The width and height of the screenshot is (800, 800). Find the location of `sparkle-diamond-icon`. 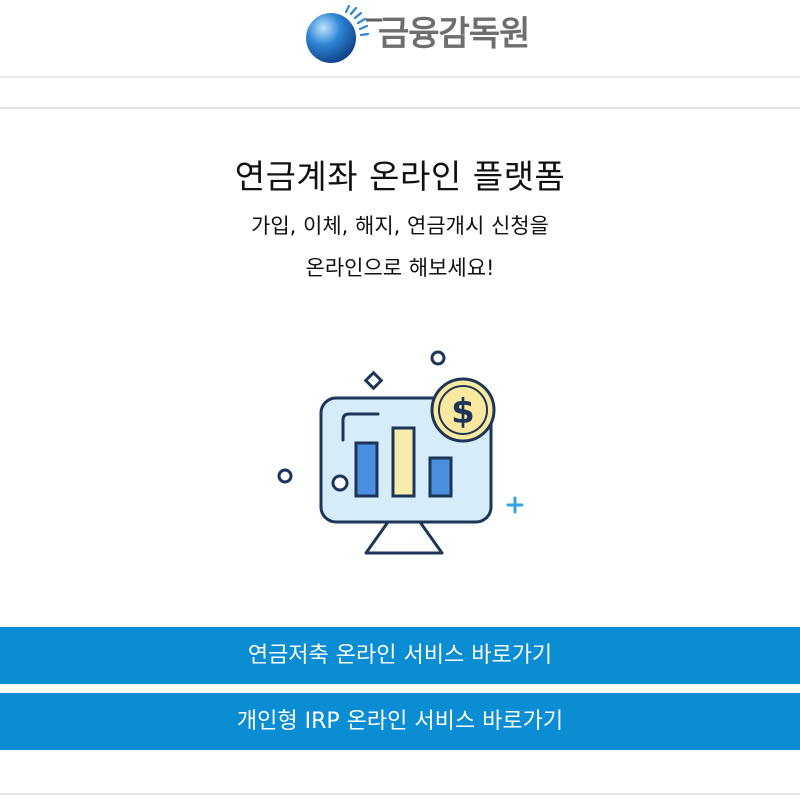

sparkle-diamond-icon is located at coordinates (373, 380).